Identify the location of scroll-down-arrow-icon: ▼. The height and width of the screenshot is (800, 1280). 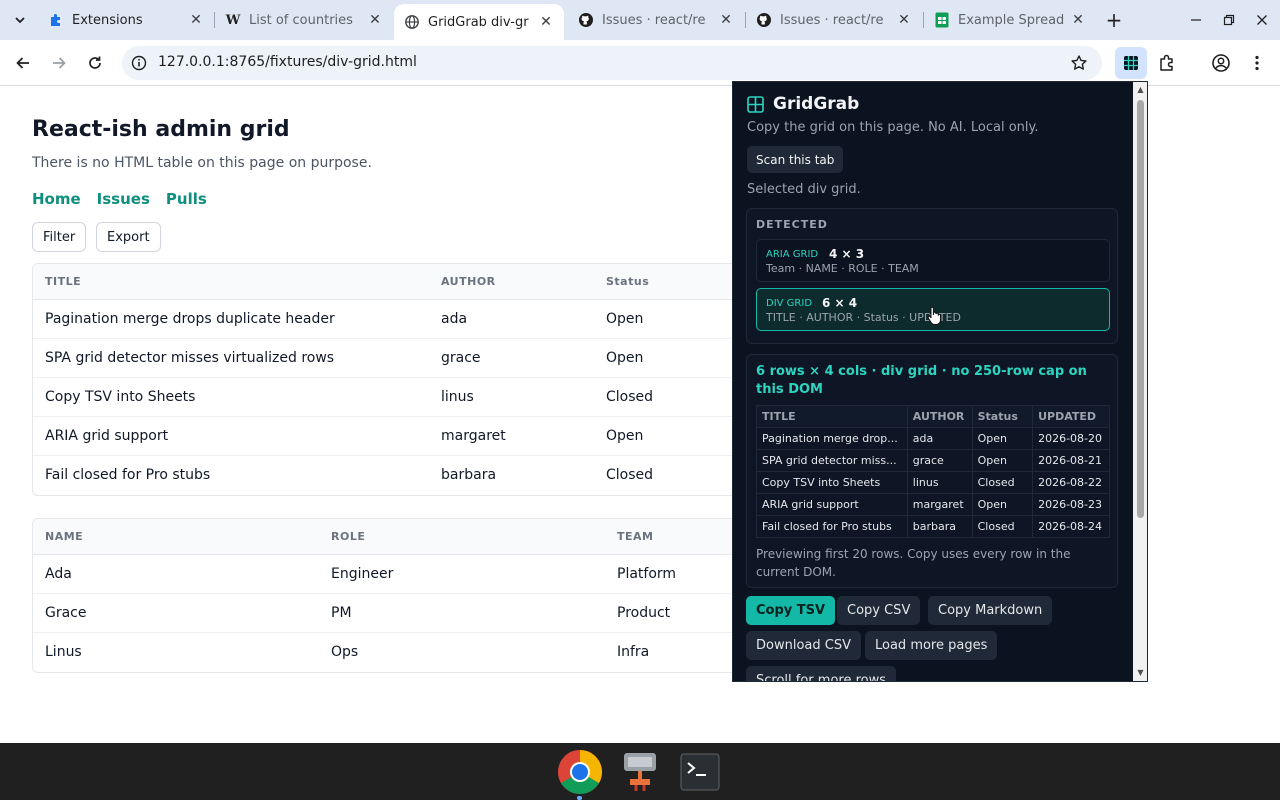
(1140, 672).